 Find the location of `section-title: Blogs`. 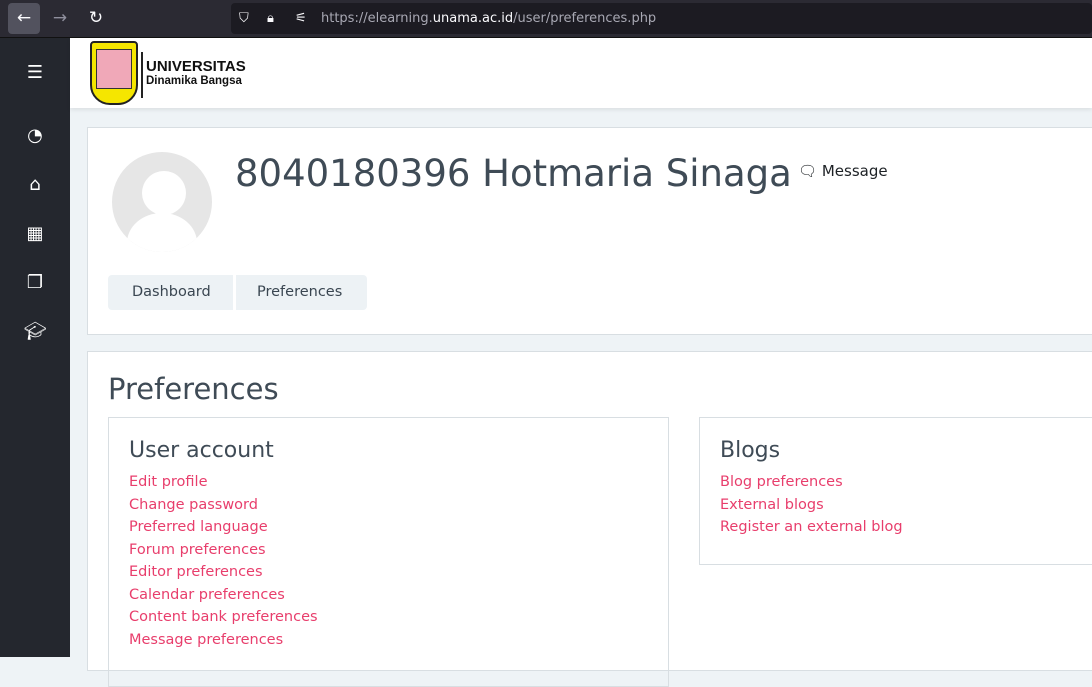

section-title: Blogs is located at coordinates (750, 450).